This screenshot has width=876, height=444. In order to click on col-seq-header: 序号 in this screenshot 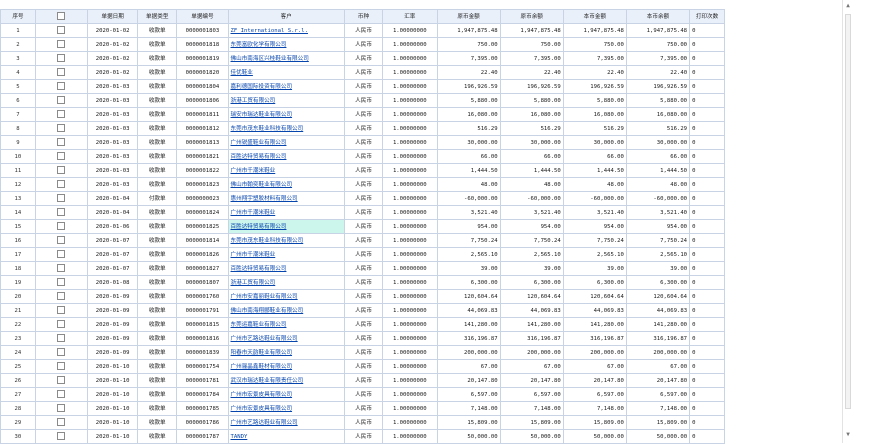, I will do `click(18, 16)`.